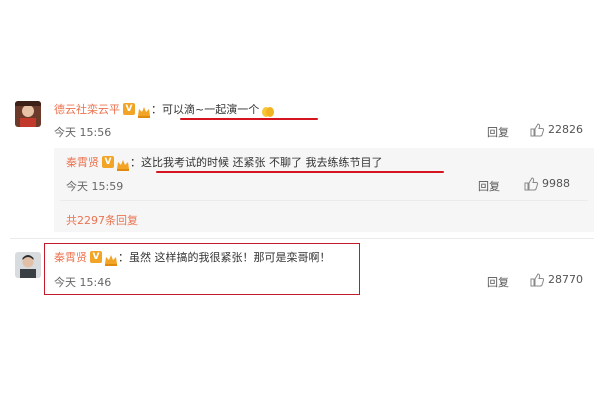 This screenshot has width=600, height=400. I want to click on emoji-clap-icon, so click(268, 110).